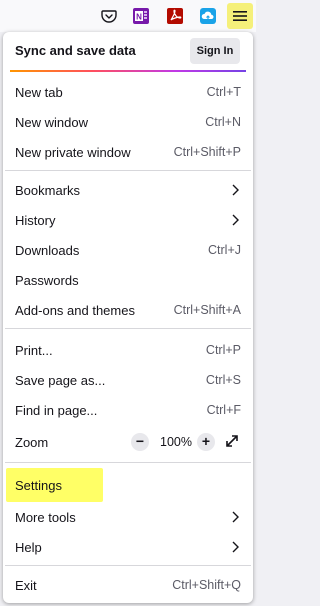  What do you see at coordinates (128, 122) in the screenshot?
I see `menu-item-new-window: New window Ctrl+N` at bounding box center [128, 122].